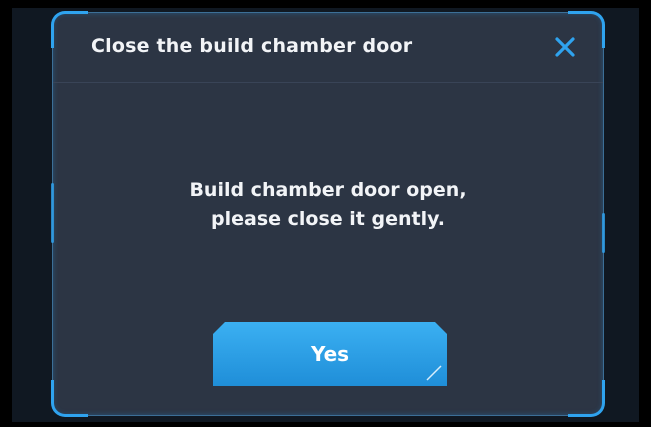  I want to click on dialog-header: Close the build chamber door, so click(328, 48).